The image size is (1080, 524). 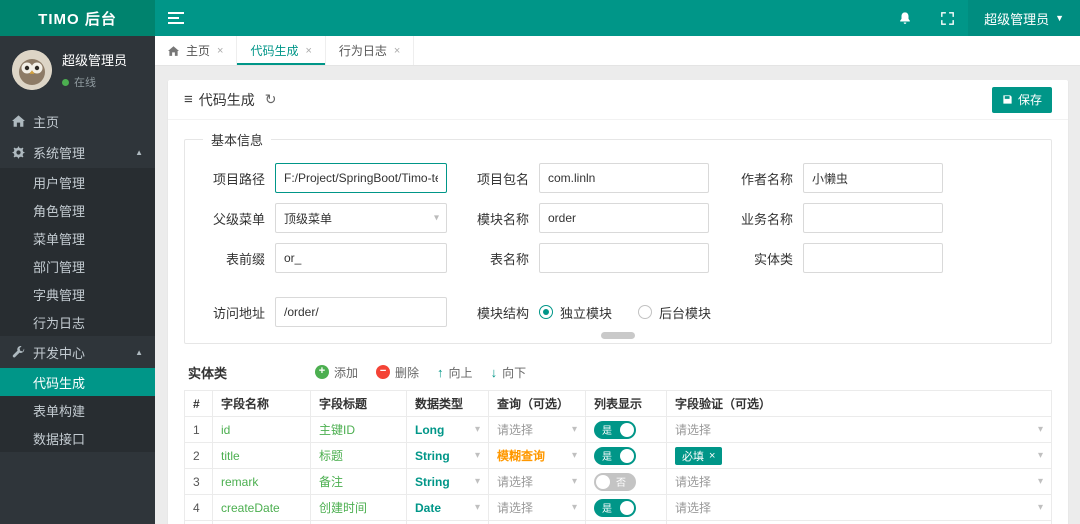 I want to click on horizontal-scrollbar, so click(x=618, y=335).